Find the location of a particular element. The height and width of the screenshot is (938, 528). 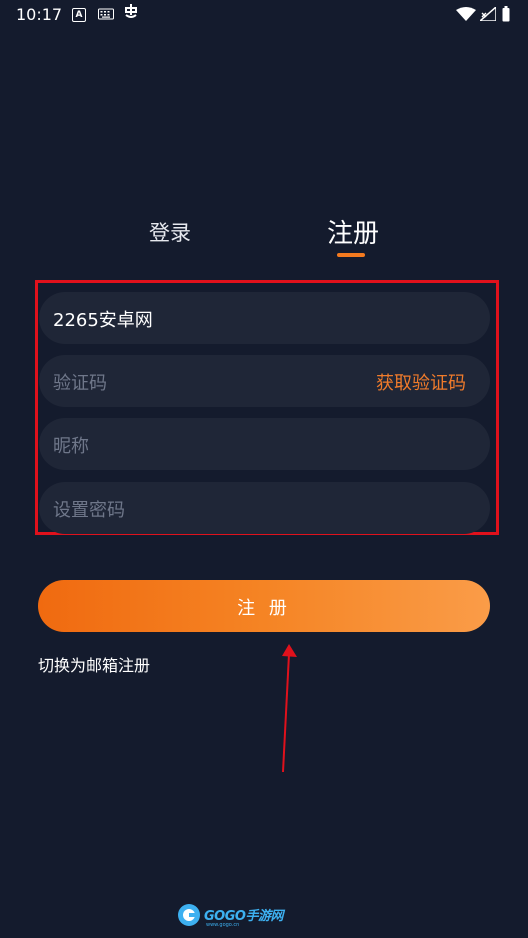

a-app-icon: A is located at coordinates (79, 15).